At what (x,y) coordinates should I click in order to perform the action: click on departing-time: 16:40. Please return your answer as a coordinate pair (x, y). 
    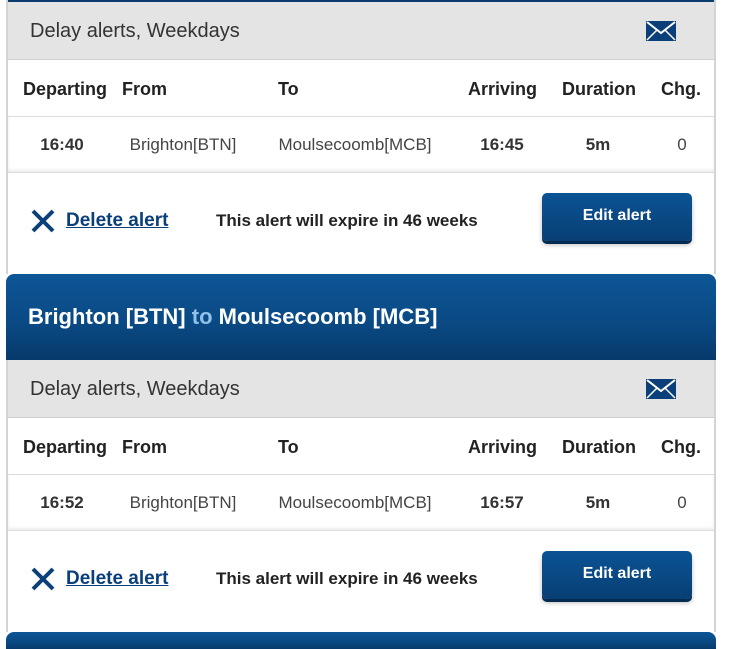
    Looking at the image, I should click on (62, 144).